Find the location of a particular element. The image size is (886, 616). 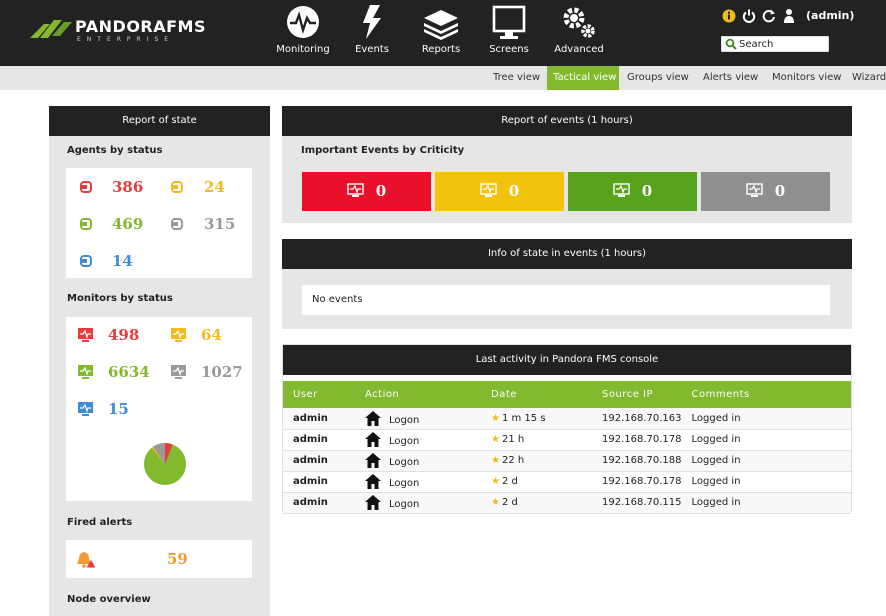

agent-unknown-icon is located at coordinates (177, 224).